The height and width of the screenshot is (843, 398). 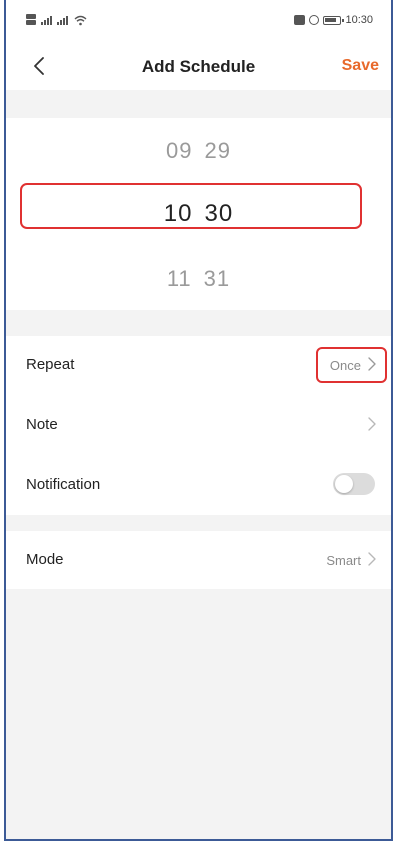 What do you see at coordinates (198, 21) in the screenshot?
I see `status-bar: 10:30` at bounding box center [198, 21].